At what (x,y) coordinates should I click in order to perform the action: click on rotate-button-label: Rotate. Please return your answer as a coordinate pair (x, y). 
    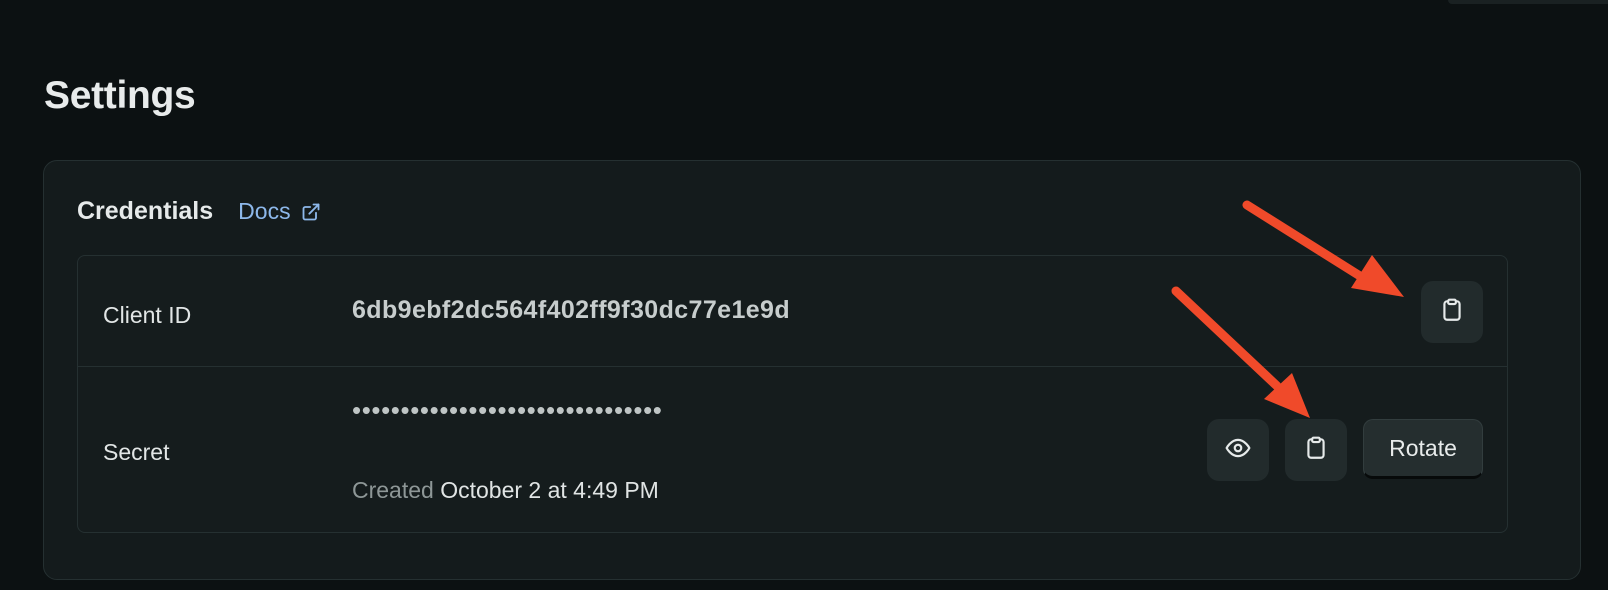
    Looking at the image, I should click on (1423, 447).